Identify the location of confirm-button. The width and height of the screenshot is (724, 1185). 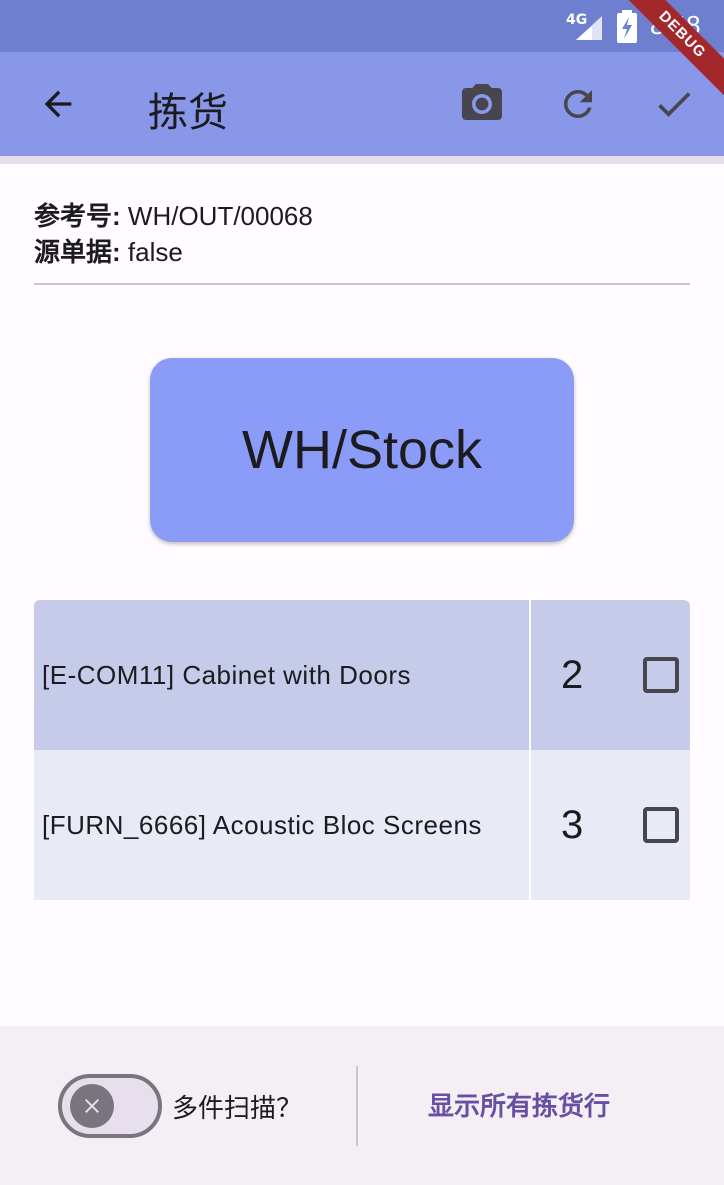
(674, 104).